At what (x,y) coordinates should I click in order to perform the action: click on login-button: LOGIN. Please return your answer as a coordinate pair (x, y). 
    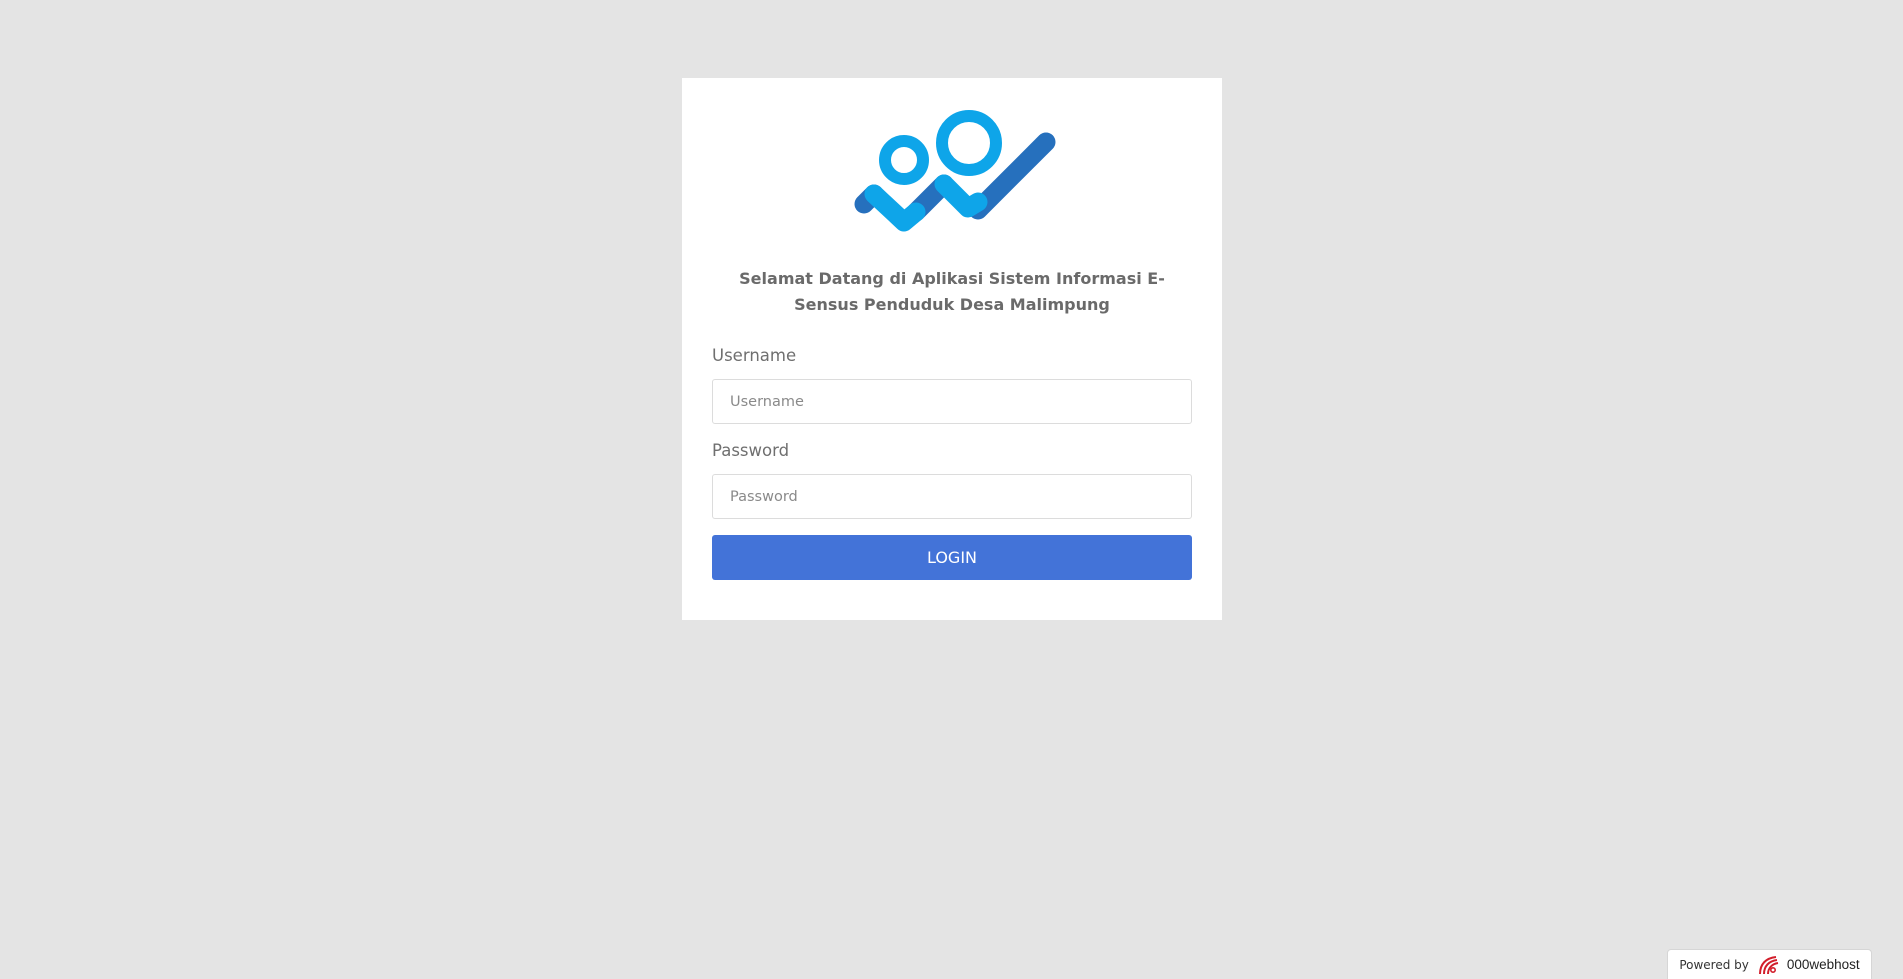
    Looking at the image, I should click on (952, 557).